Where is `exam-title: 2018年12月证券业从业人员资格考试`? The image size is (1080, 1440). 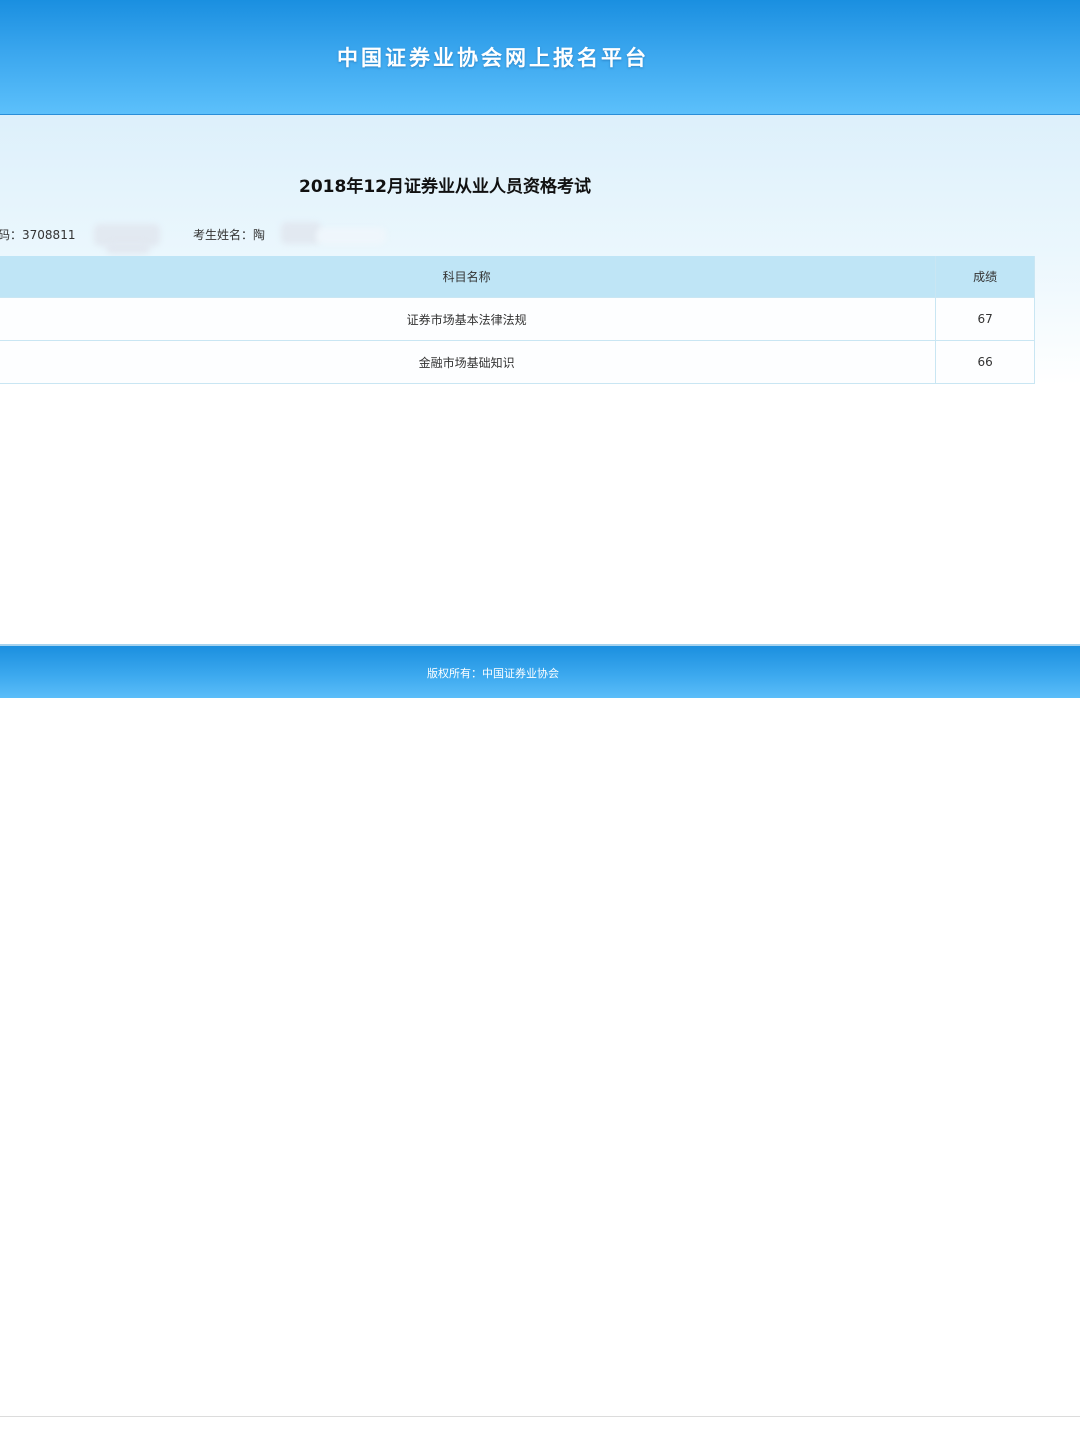
exam-title: 2018年12月证券业从业人员资格考试 is located at coordinates (445, 187).